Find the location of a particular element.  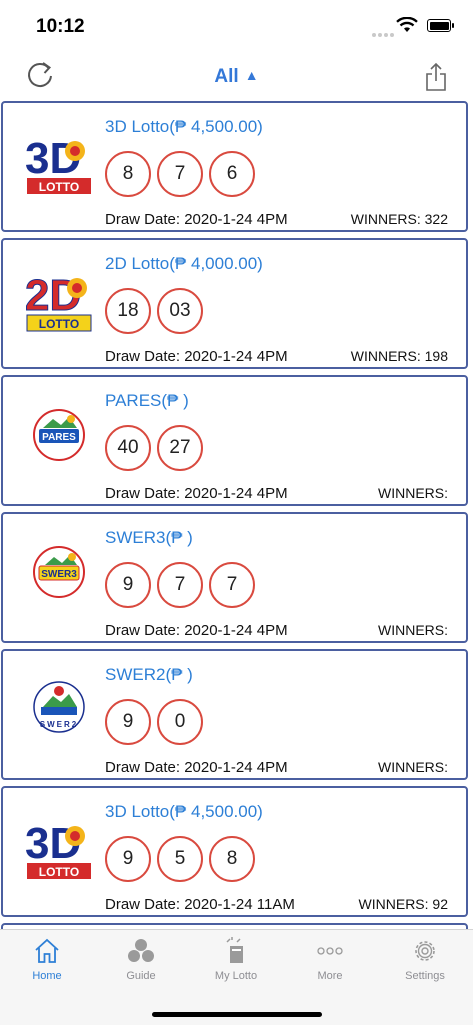

tab-label: My Lotto is located at coordinates (236, 976).